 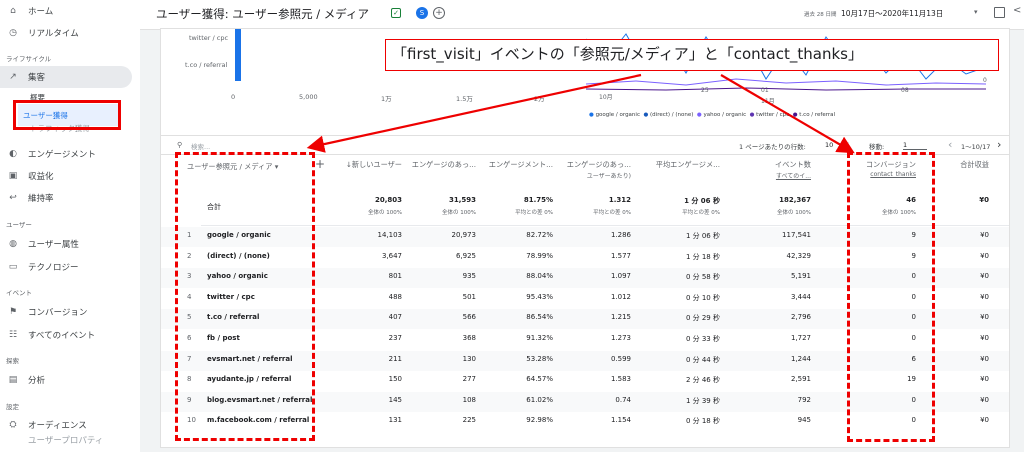 I want to click on row-value: 1.577, so click(x=620, y=255).